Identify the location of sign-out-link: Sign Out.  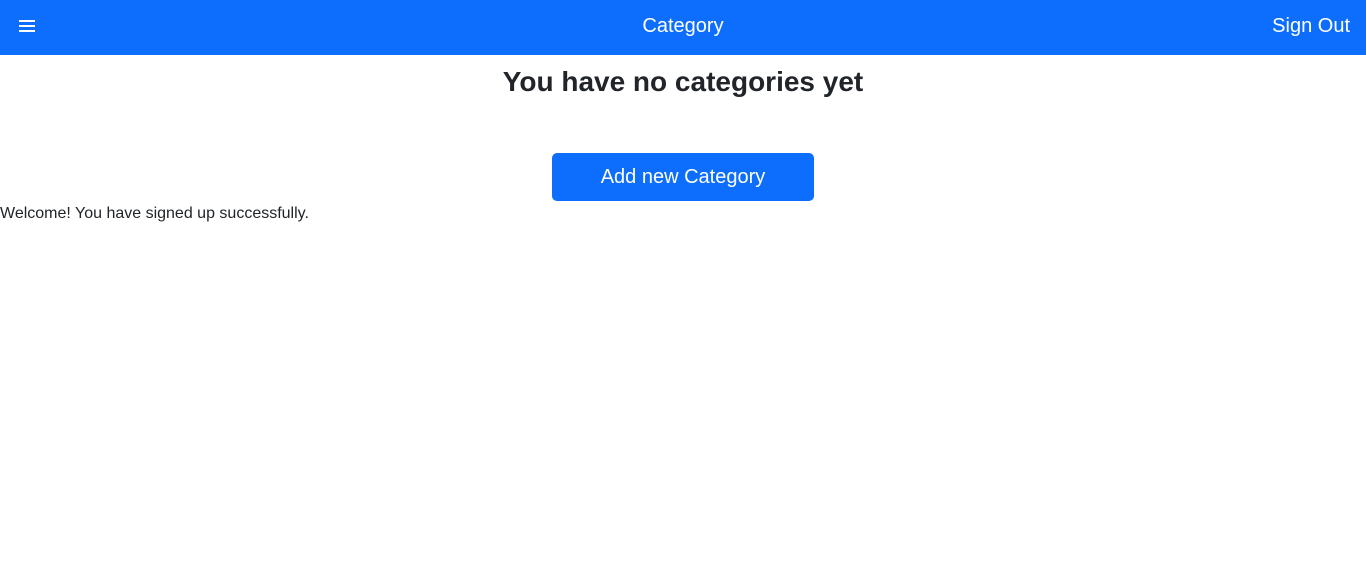
(1311, 27).